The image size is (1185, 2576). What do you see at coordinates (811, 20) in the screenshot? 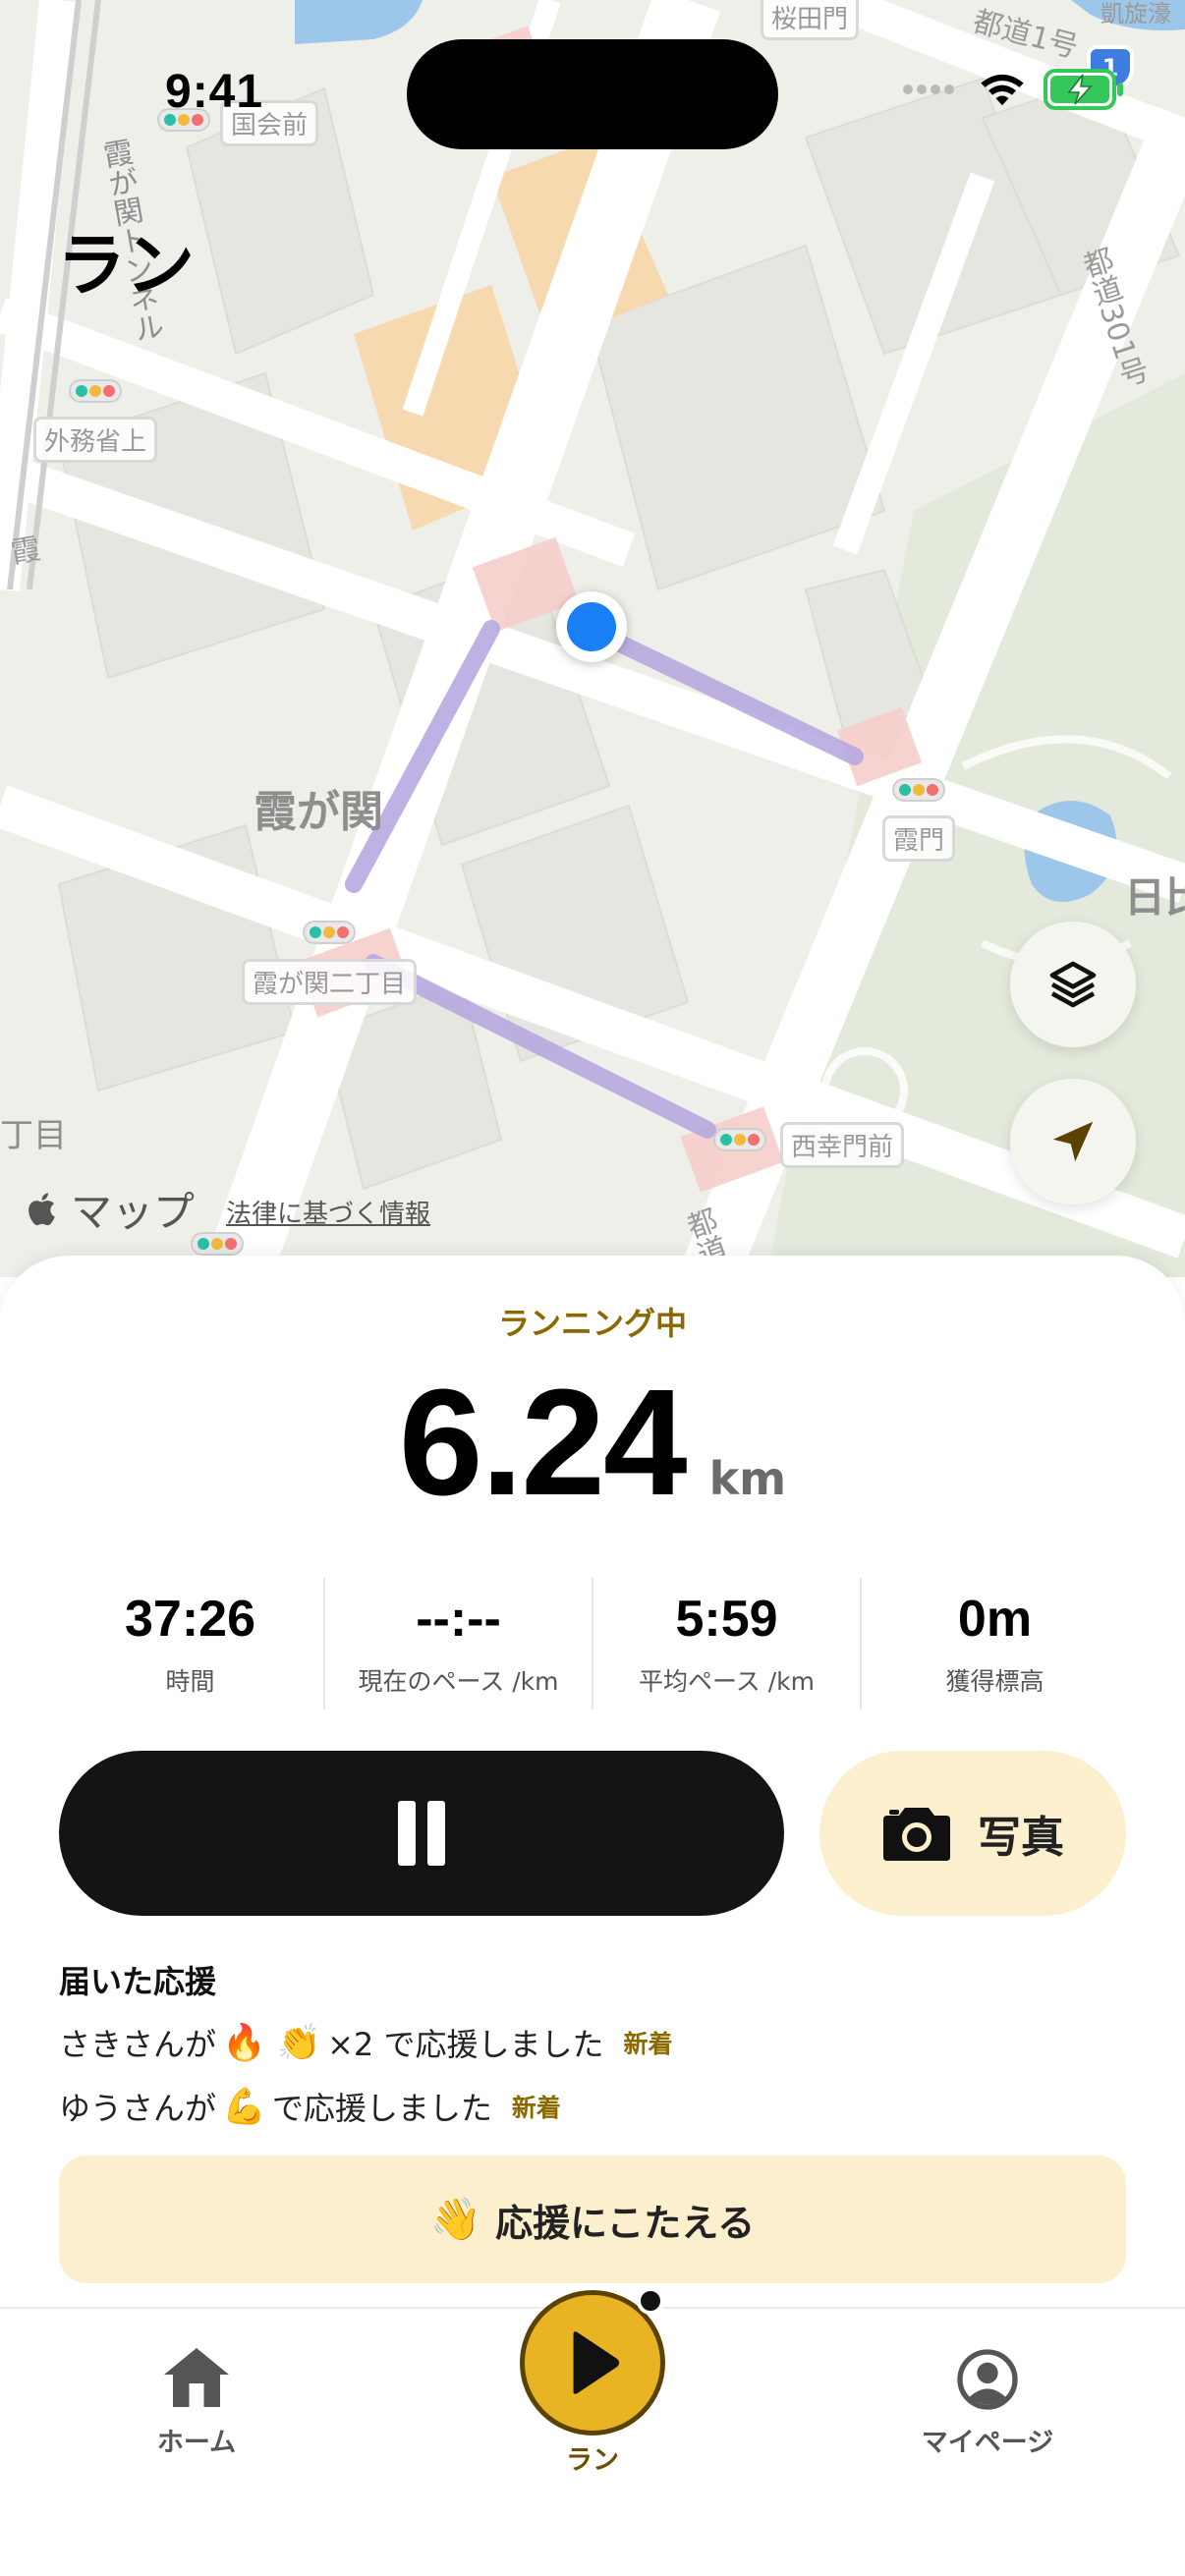
I see `intersection-sakuradamon: 桜田門` at bounding box center [811, 20].